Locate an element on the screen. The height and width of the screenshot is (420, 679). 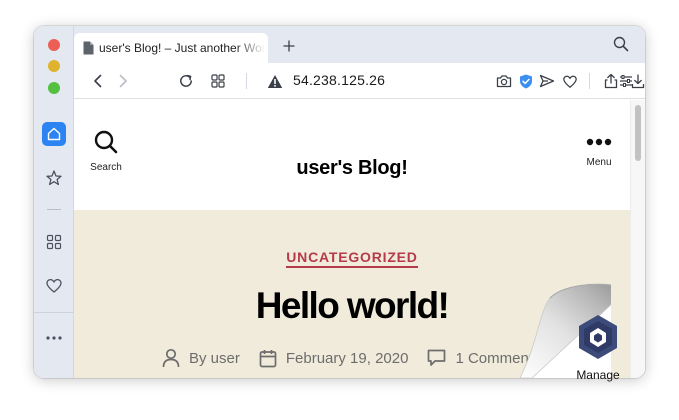
favorite-button is located at coordinates (570, 81).